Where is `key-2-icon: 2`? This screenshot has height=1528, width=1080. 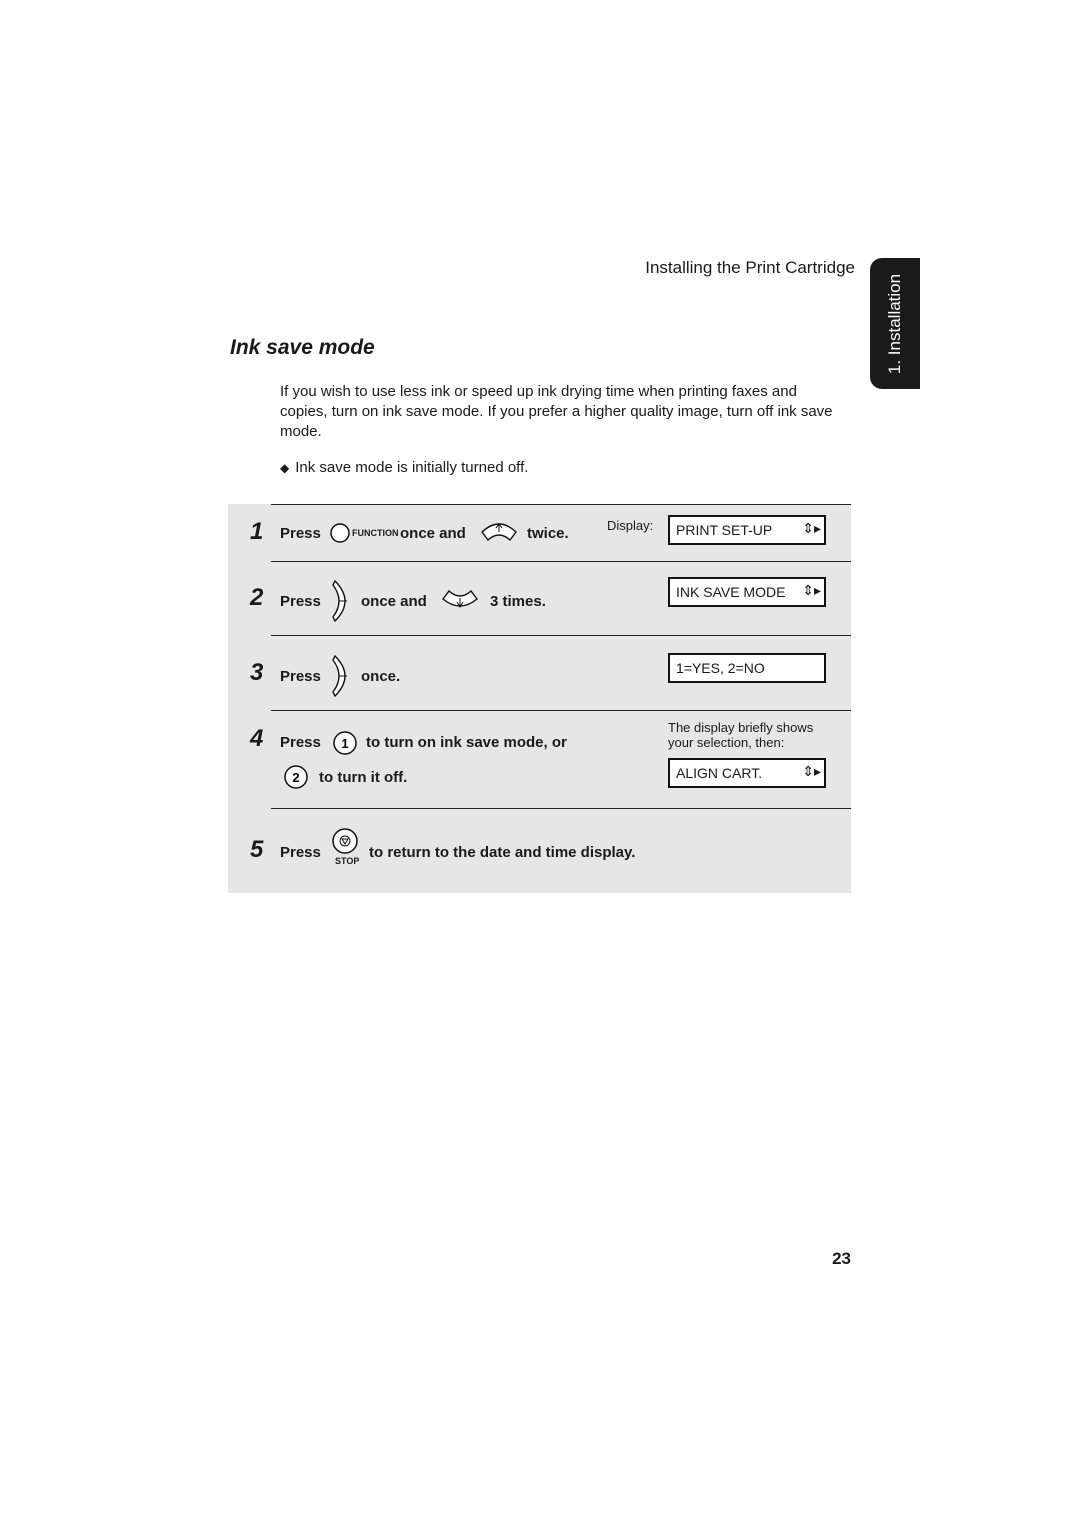
key-2-icon: 2 is located at coordinates (296, 777).